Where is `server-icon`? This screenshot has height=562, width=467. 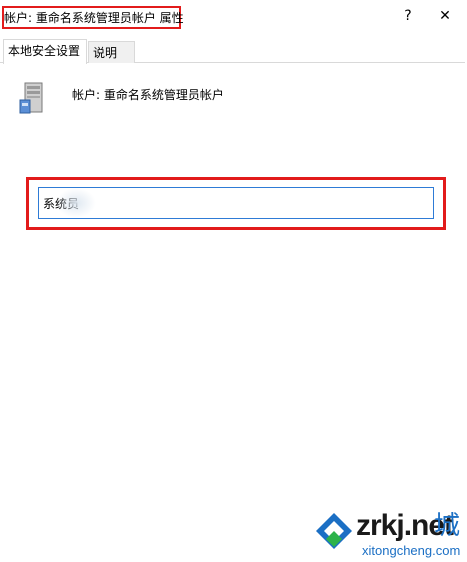 server-icon is located at coordinates (31, 98).